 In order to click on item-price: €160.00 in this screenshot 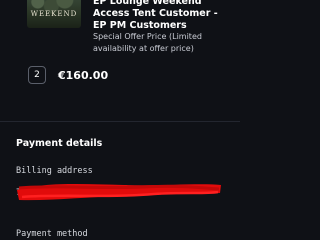, I will do `click(83, 75)`.